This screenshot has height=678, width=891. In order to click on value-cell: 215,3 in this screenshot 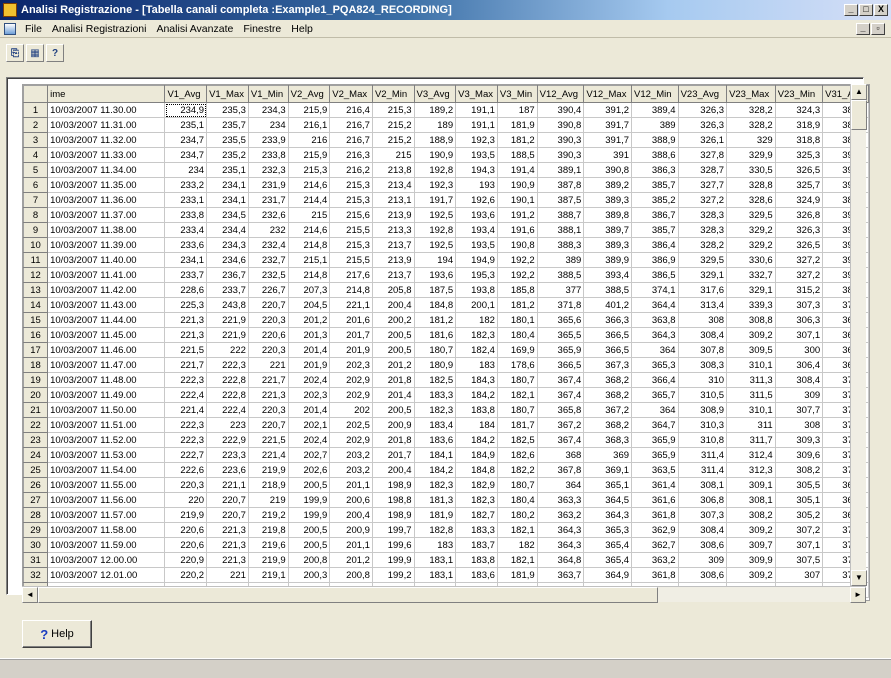, I will do `click(309, 170)`.